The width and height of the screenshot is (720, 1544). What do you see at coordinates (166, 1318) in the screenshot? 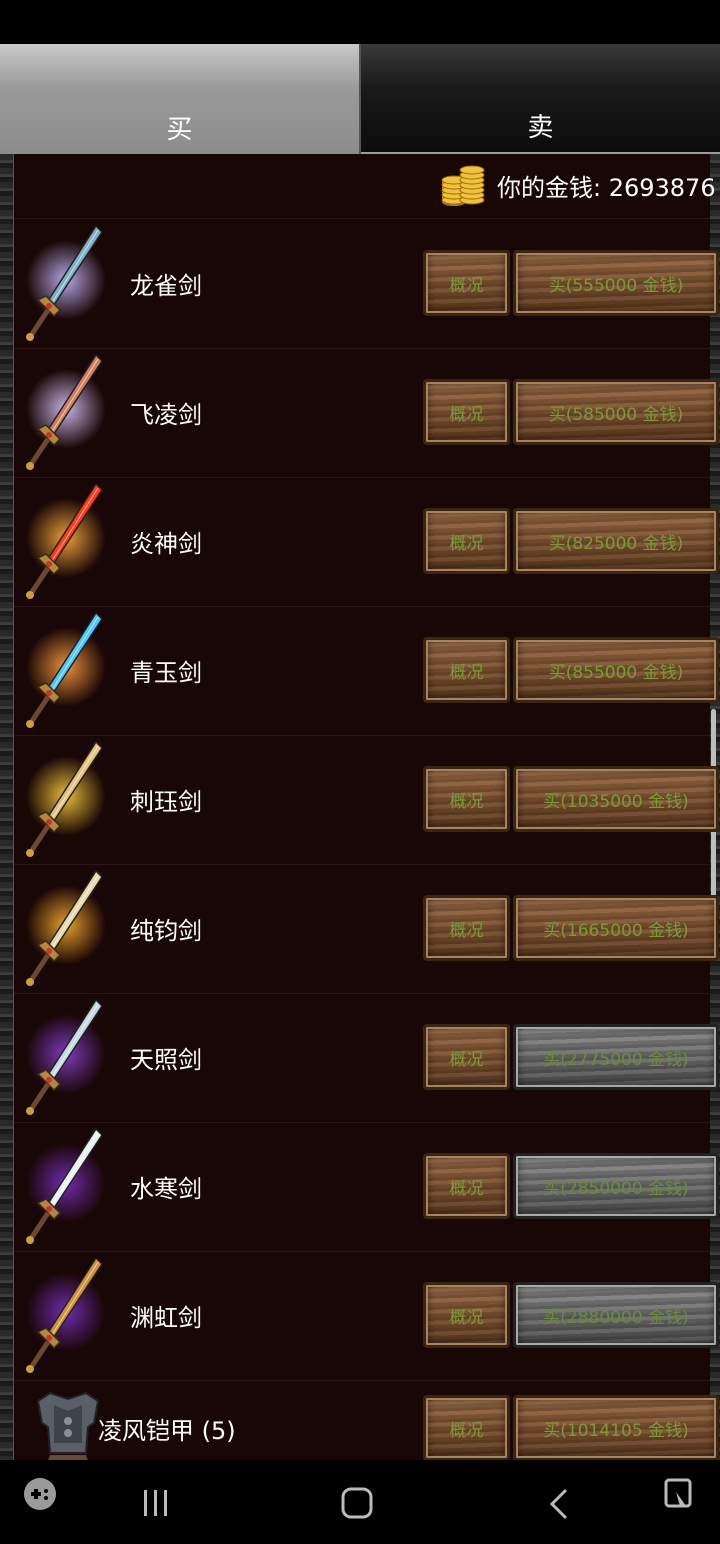
I see `item-name: 渊虹剑` at bounding box center [166, 1318].